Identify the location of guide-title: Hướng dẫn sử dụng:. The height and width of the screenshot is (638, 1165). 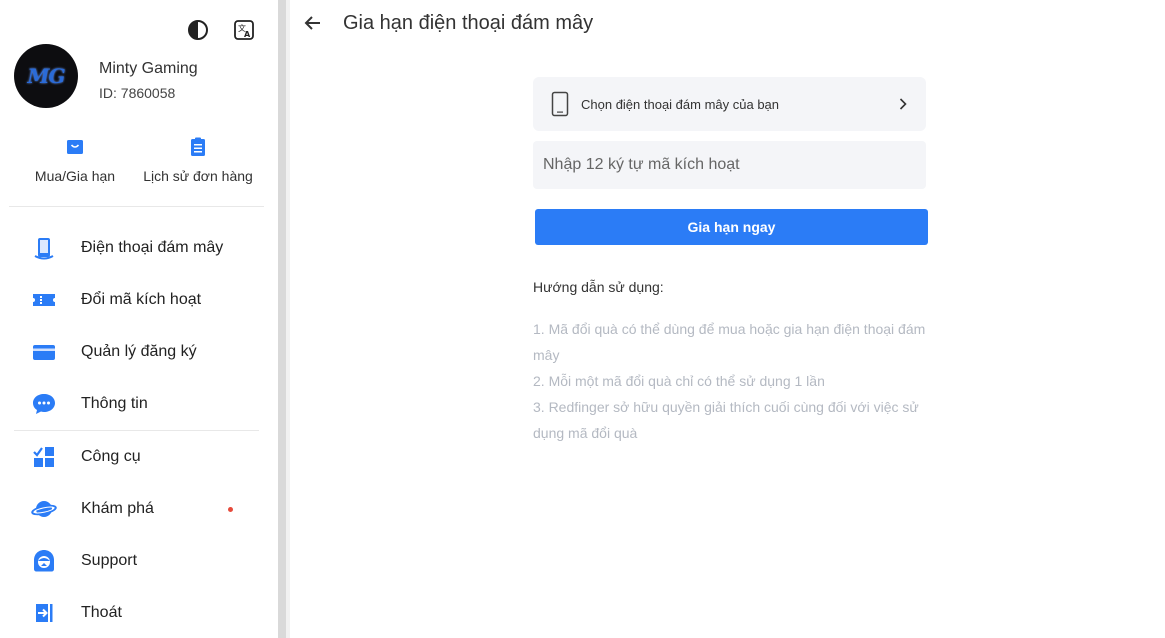
(598, 287).